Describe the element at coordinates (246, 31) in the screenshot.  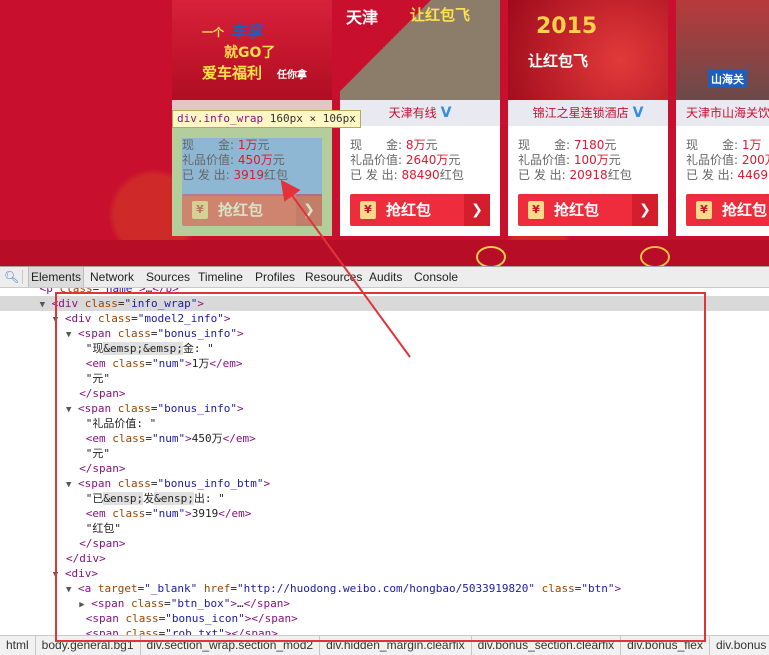
I see `banner-text: 车享` at that location.